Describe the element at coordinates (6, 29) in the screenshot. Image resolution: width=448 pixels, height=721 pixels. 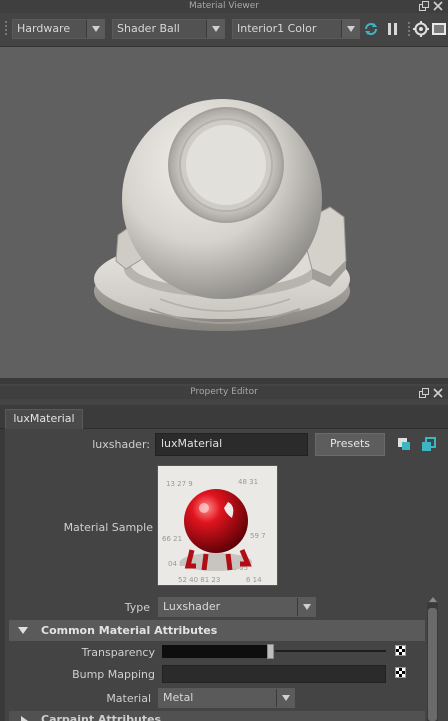
I see `toolbar-grip` at that location.